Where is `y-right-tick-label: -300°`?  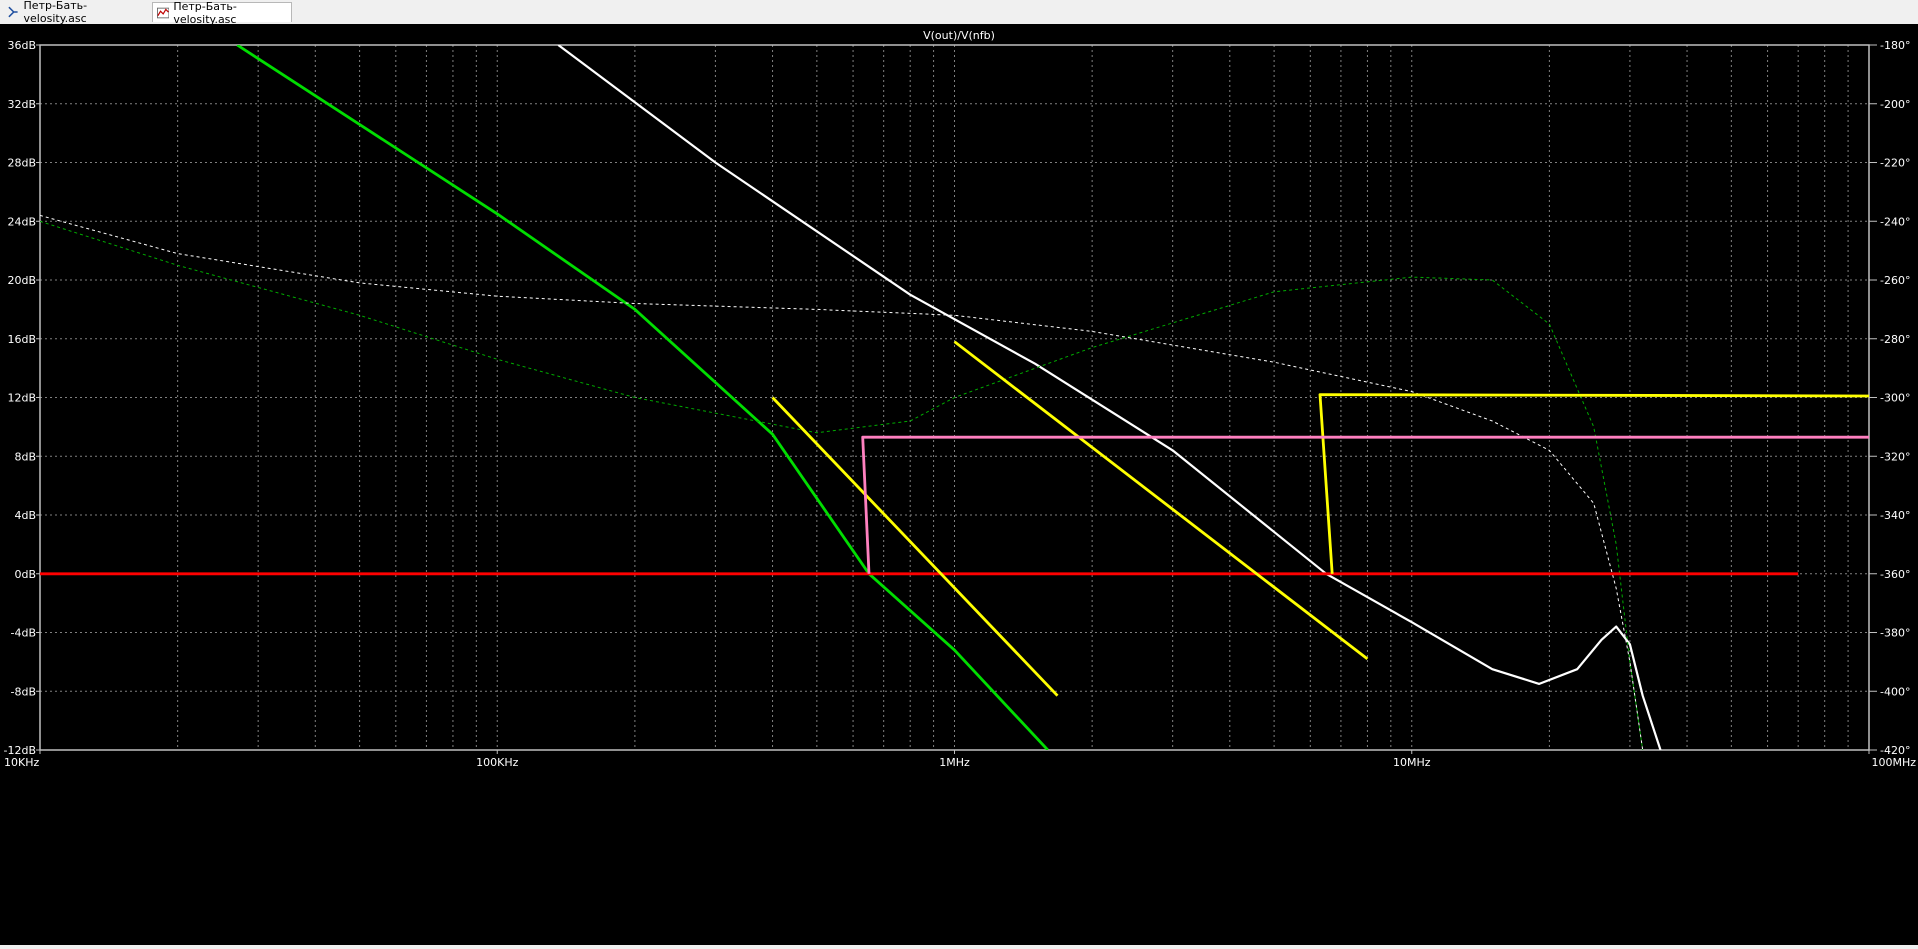 y-right-tick-label: -300° is located at coordinates (1895, 398).